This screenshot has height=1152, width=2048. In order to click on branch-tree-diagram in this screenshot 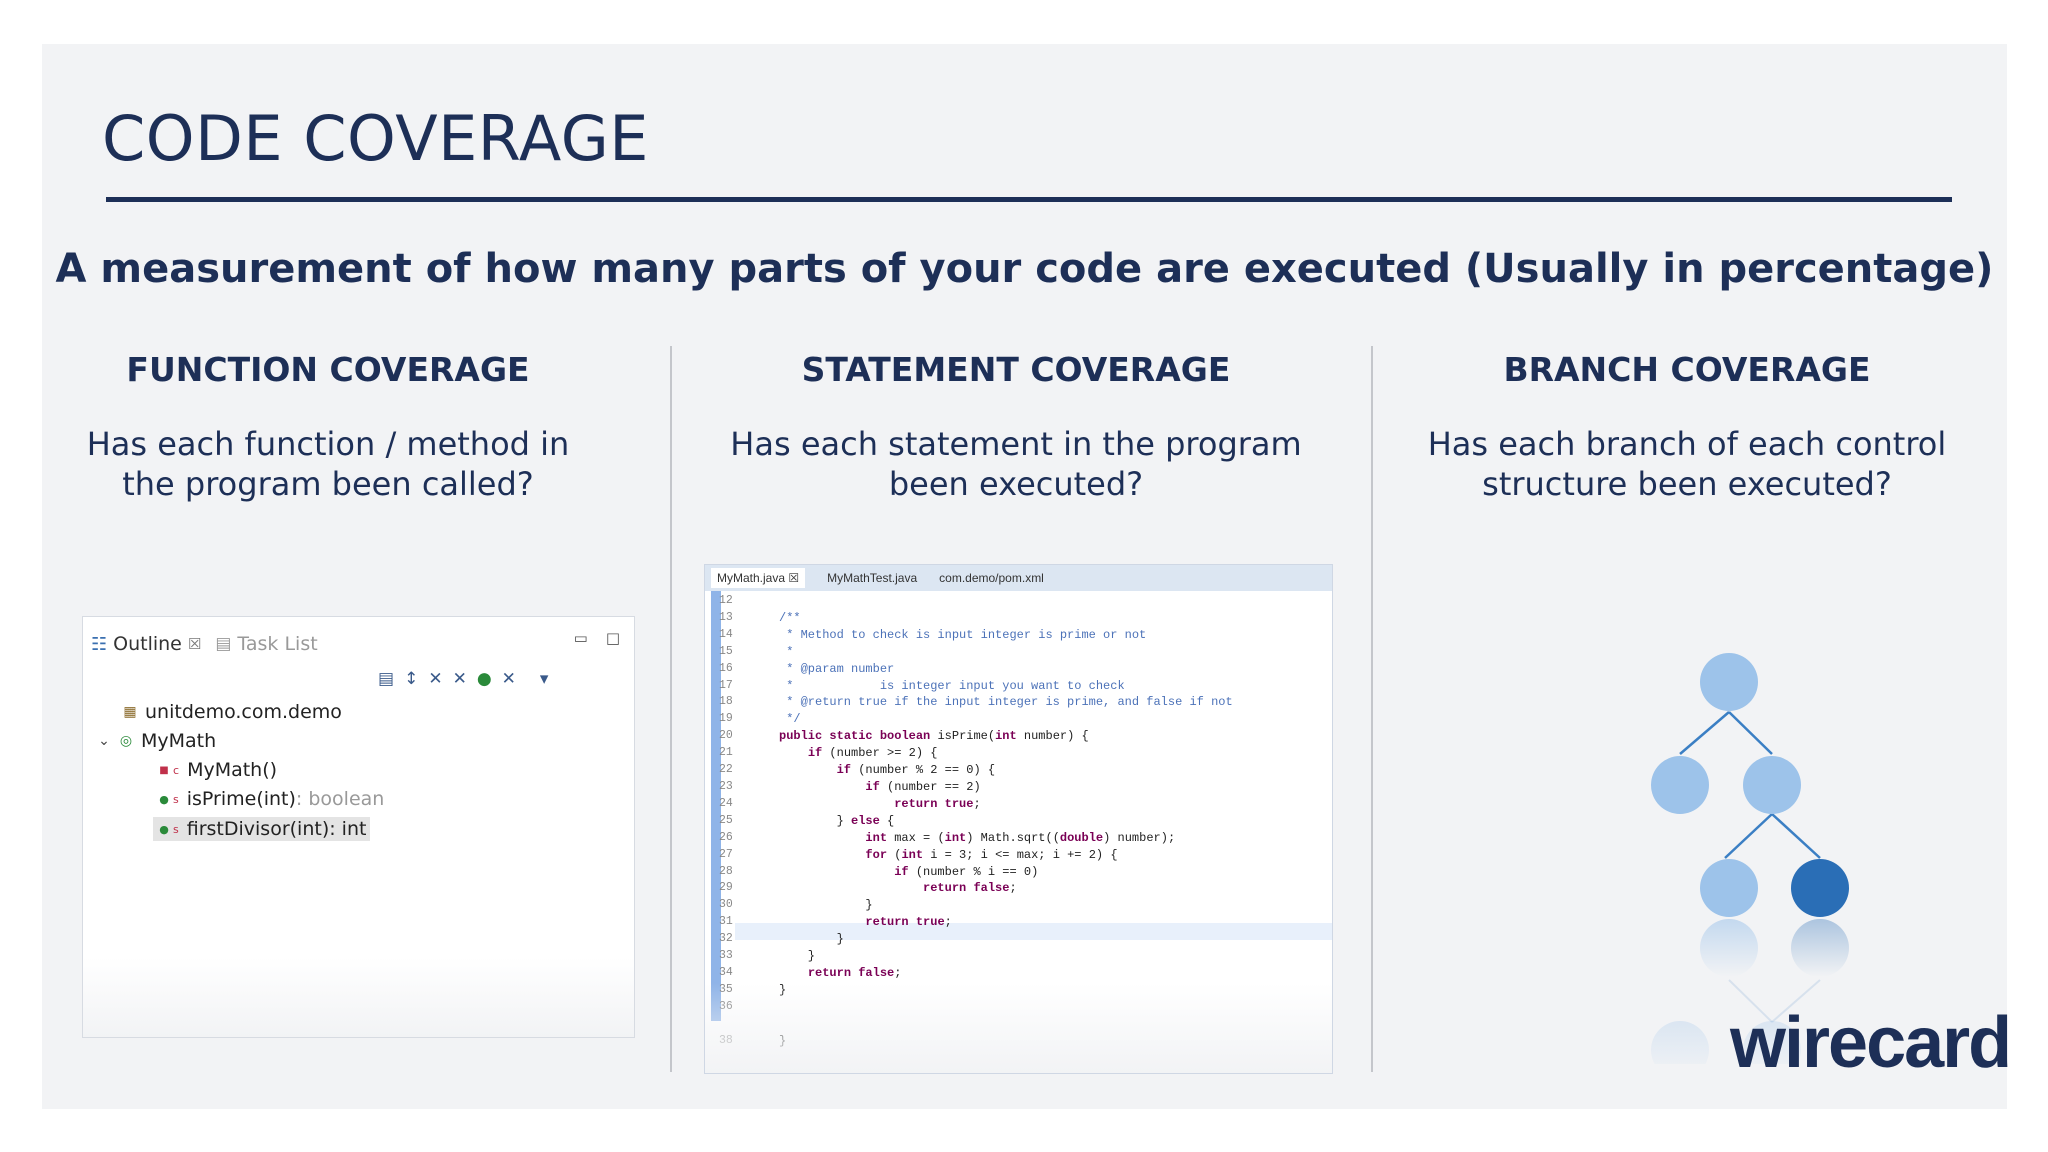, I will do `click(1750, 858)`.